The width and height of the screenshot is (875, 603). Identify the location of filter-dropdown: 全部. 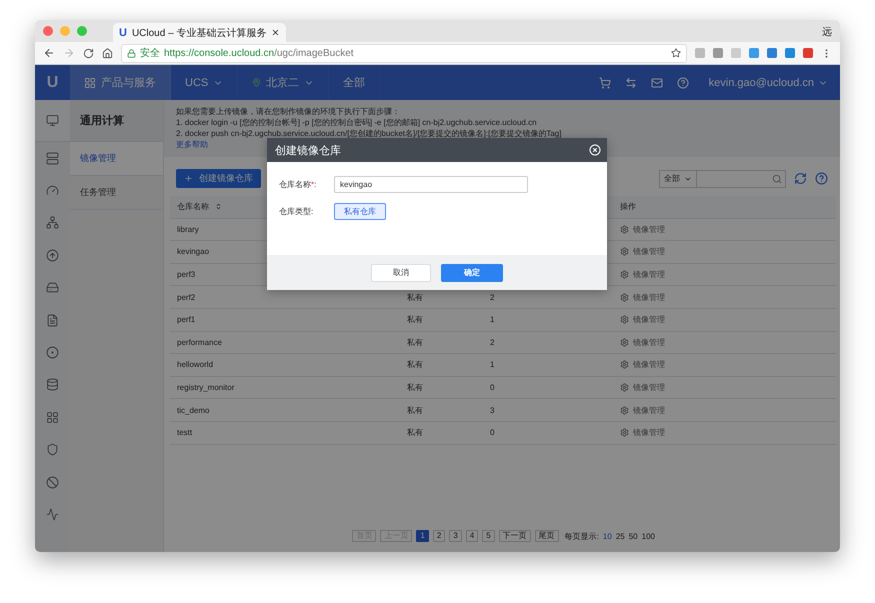
(678, 179).